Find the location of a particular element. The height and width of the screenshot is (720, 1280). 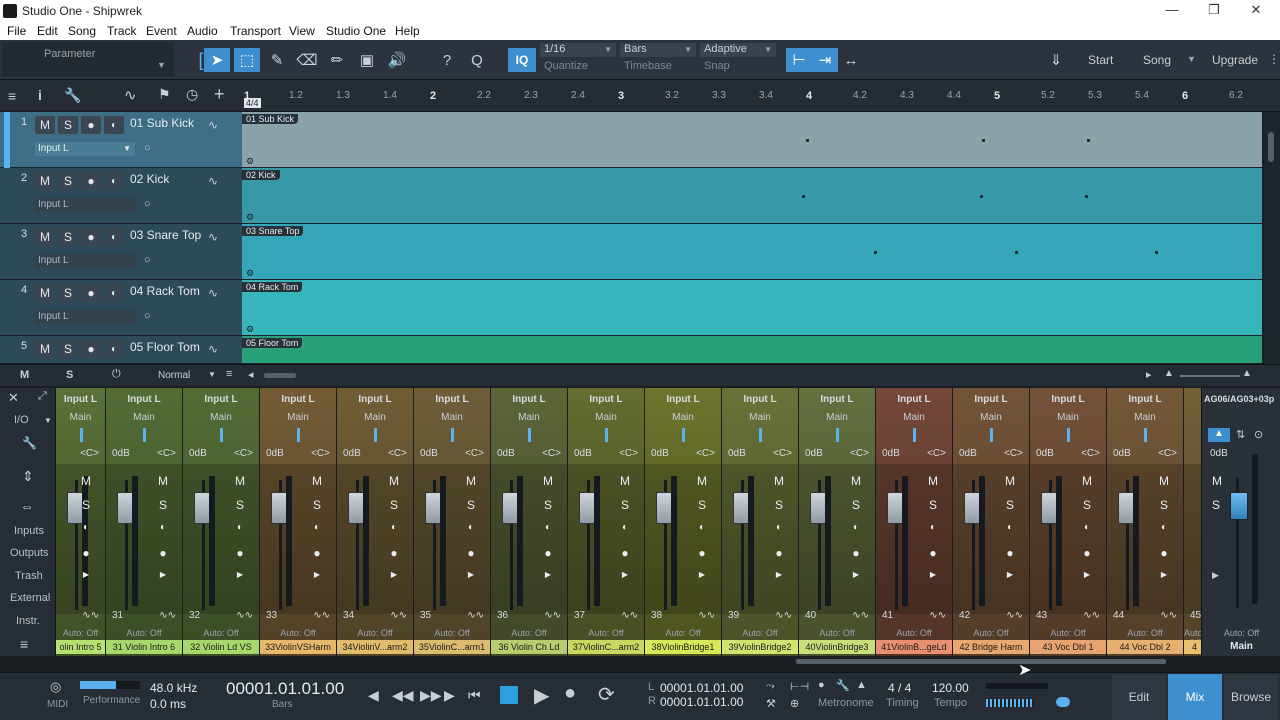

track-row: 5 M S ● ◐ 05 Floor Tom ∿ is located at coordinates (121, 350).